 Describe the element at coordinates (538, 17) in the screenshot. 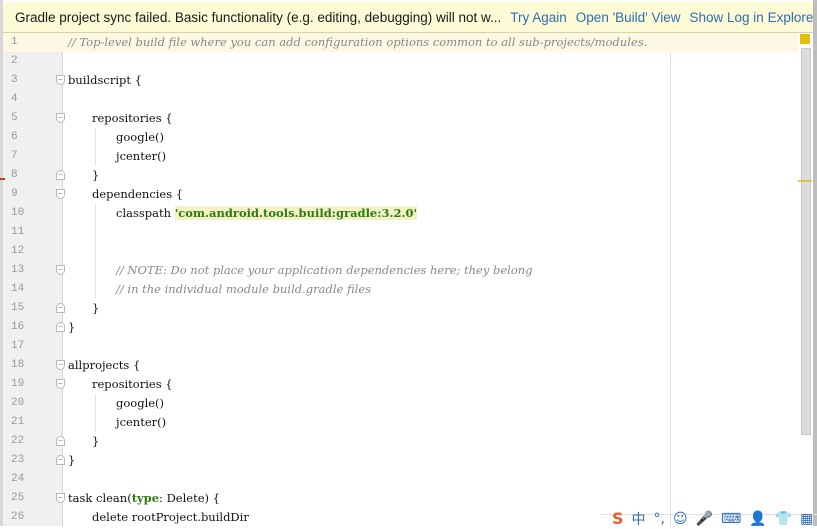

I see `try-again-link: Try Again` at that location.